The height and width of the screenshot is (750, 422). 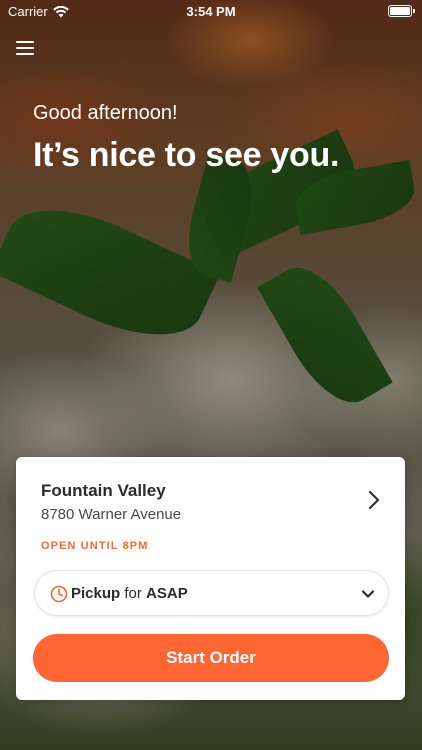 What do you see at coordinates (167, 593) in the screenshot?
I see `order-time: ASAP` at bounding box center [167, 593].